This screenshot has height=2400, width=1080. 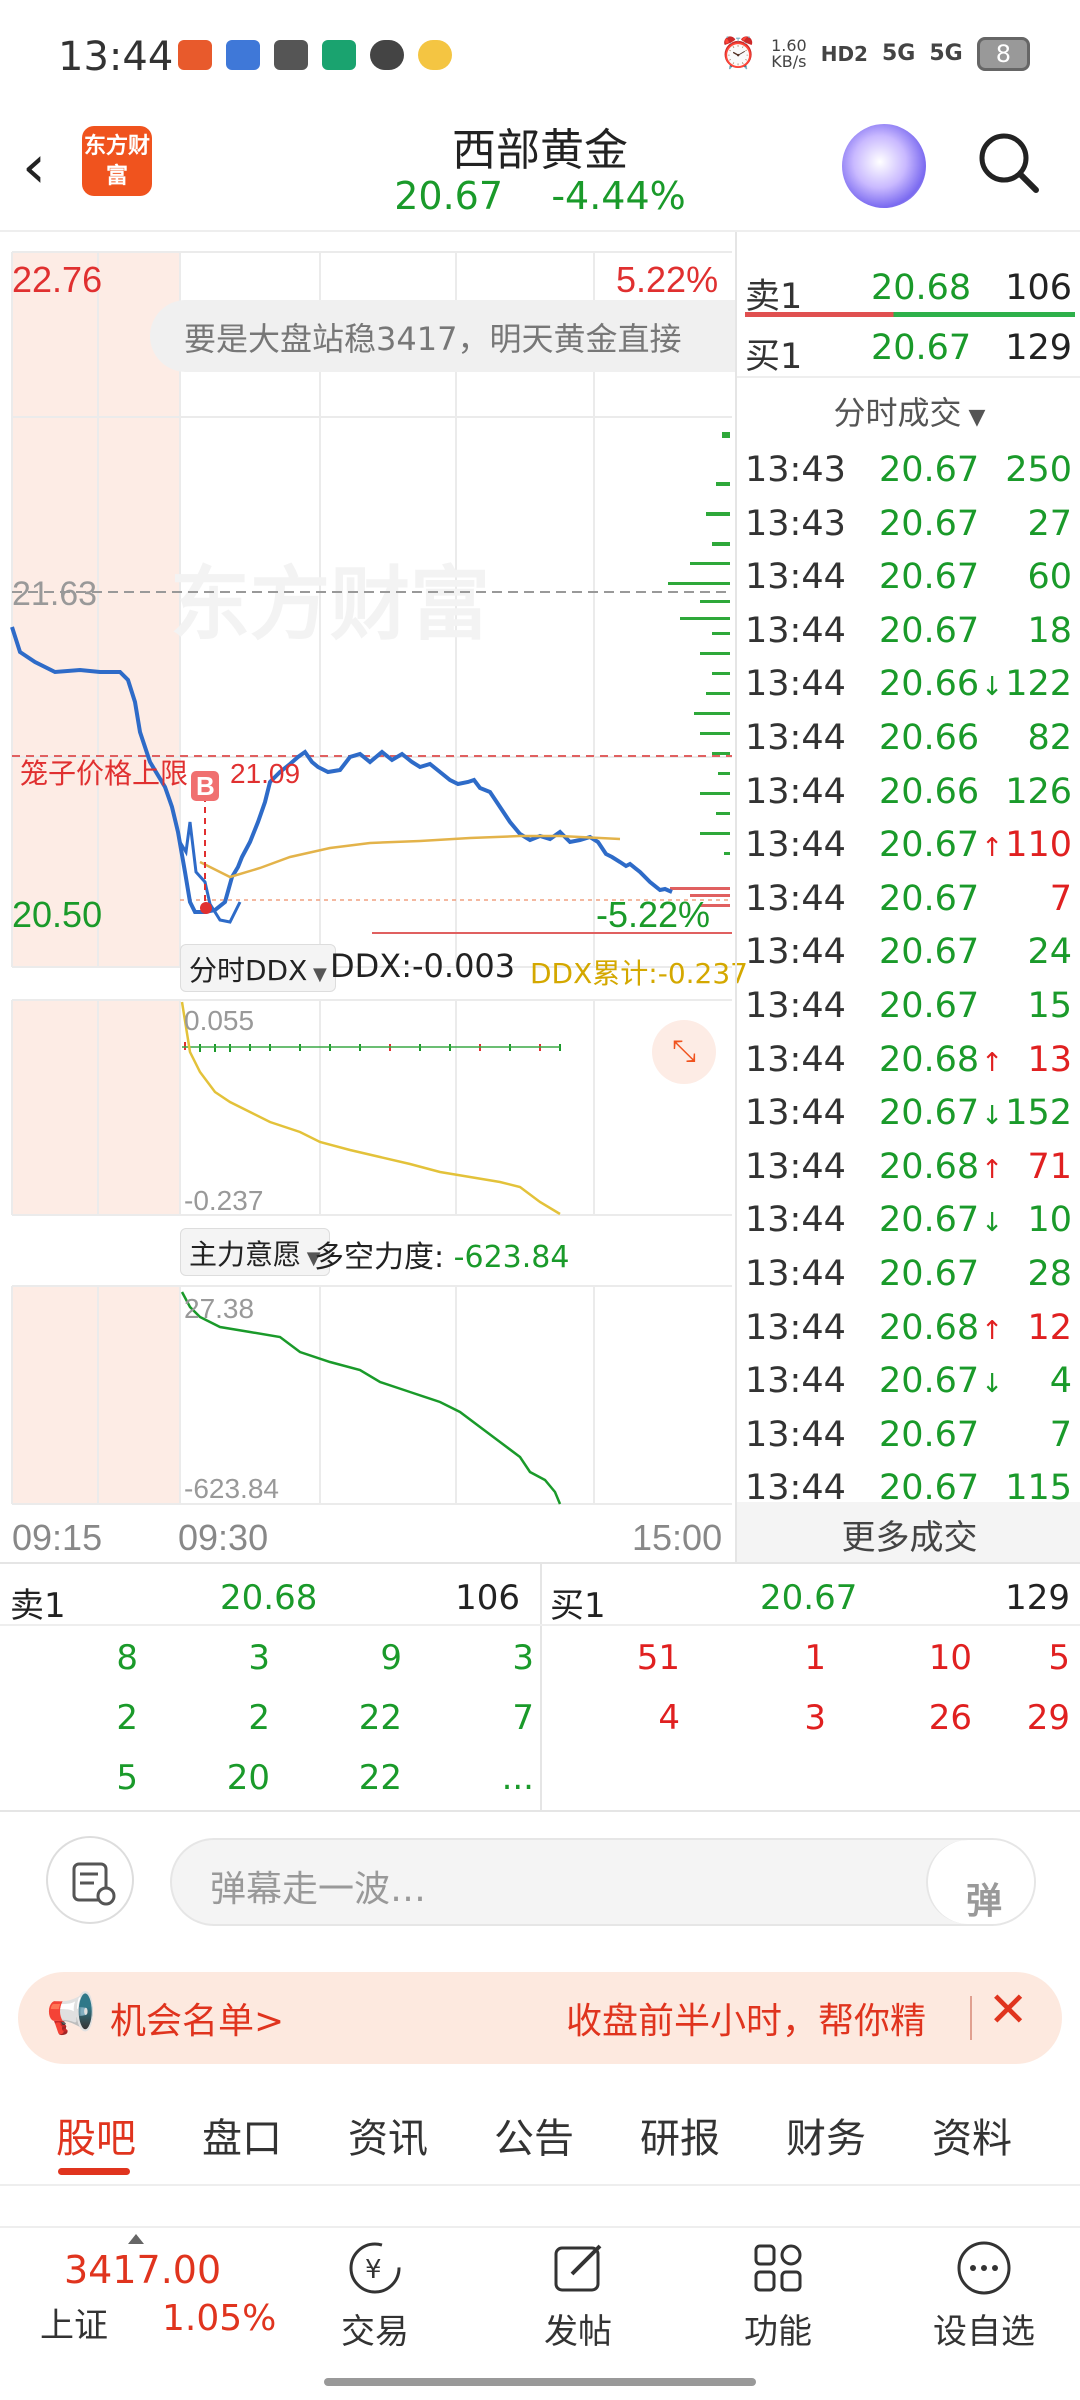 What do you see at coordinates (375, 2332) in the screenshot?
I see `nav-trade-label: 交易` at bounding box center [375, 2332].